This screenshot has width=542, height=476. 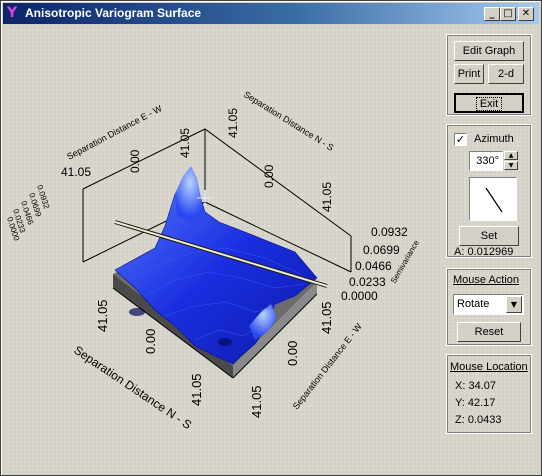 I want to click on top-left-tick-2: 0.00, so click(x=135, y=161).